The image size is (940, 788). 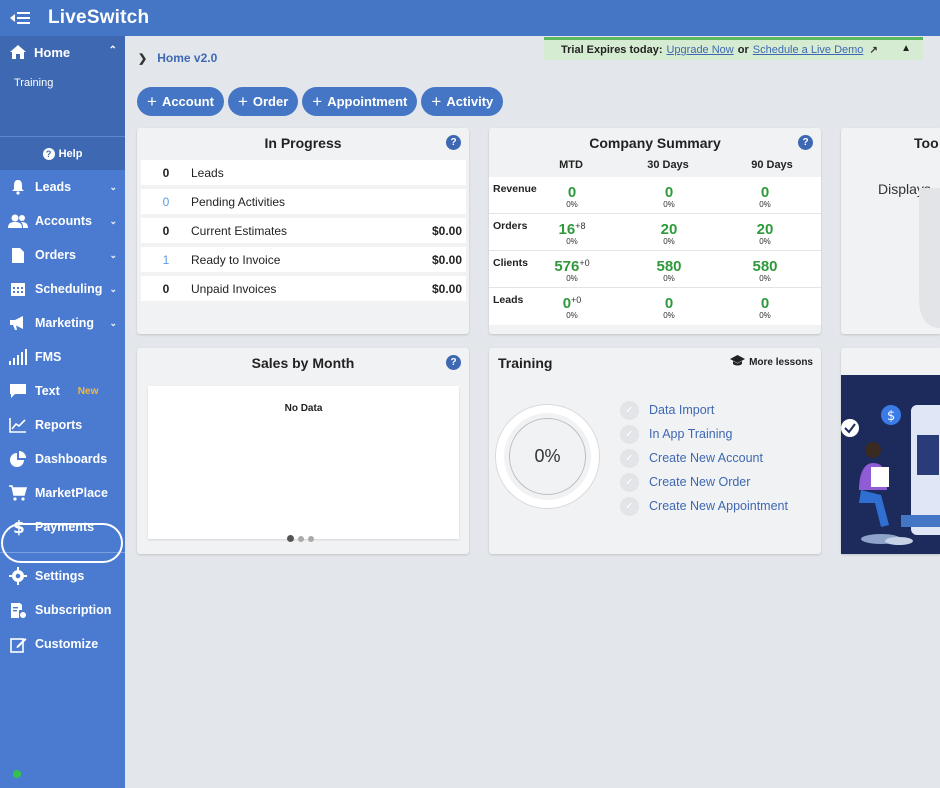 What do you see at coordinates (771, 362) in the screenshot?
I see `more-lessons-link: More lessons` at bounding box center [771, 362].